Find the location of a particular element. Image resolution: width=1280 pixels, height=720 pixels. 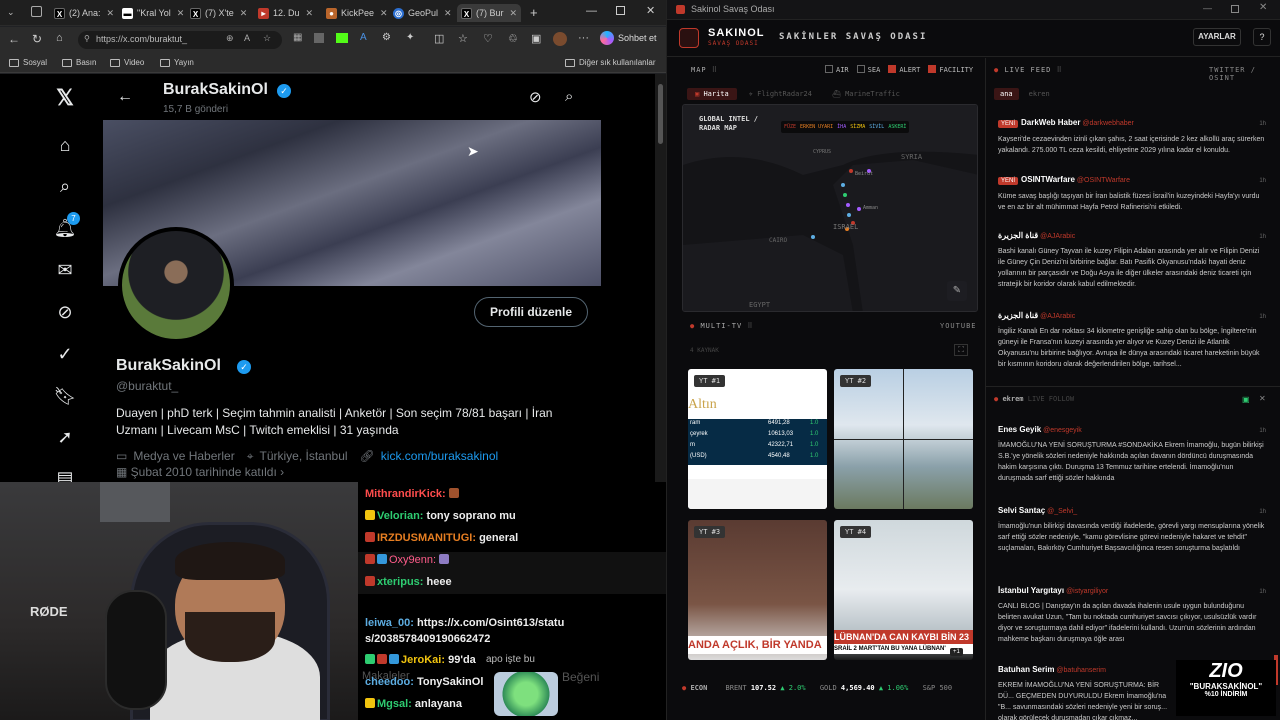

browser-tab: X (7) X'te ✕ is located at coordinates (221, 13).